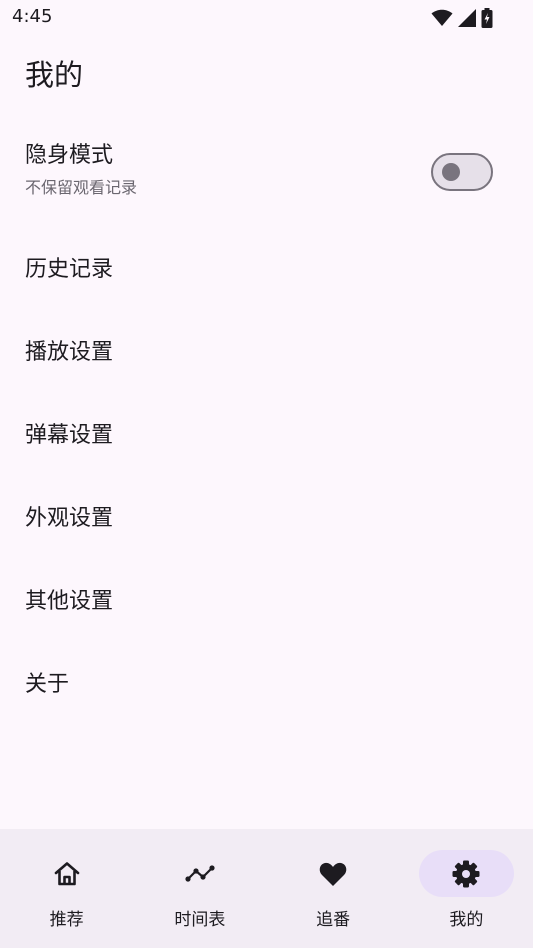  Describe the element at coordinates (451, 172) in the screenshot. I see `switch-knob` at that location.